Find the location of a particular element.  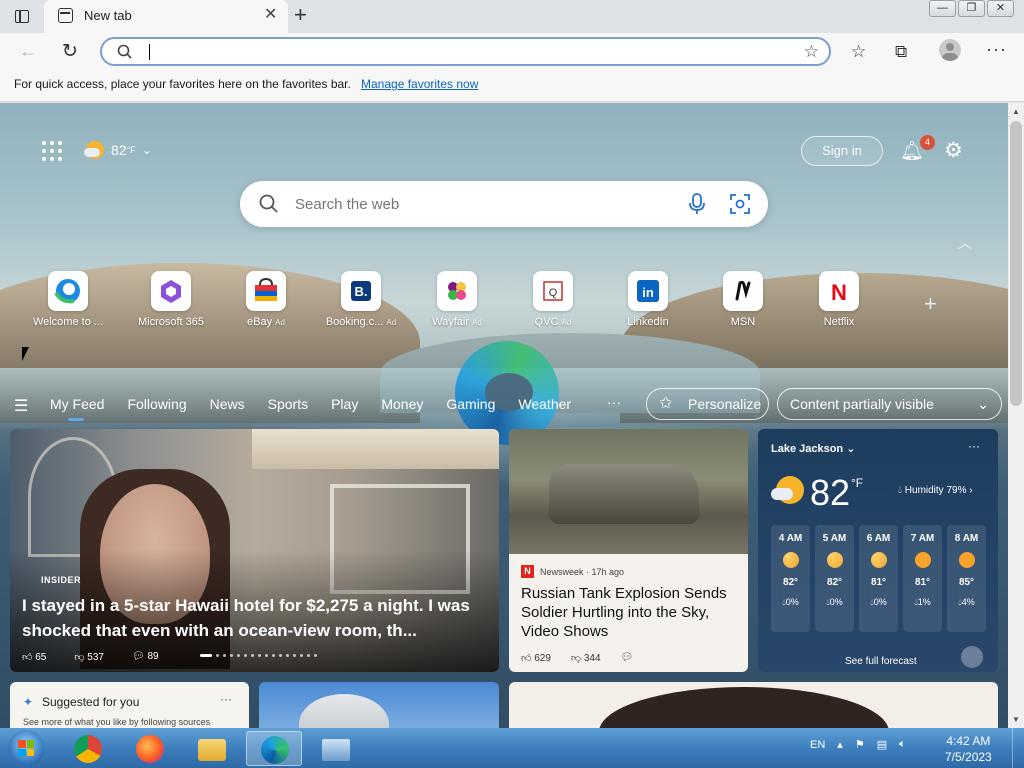

tab-following: Following is located at coordinates (156, 404).